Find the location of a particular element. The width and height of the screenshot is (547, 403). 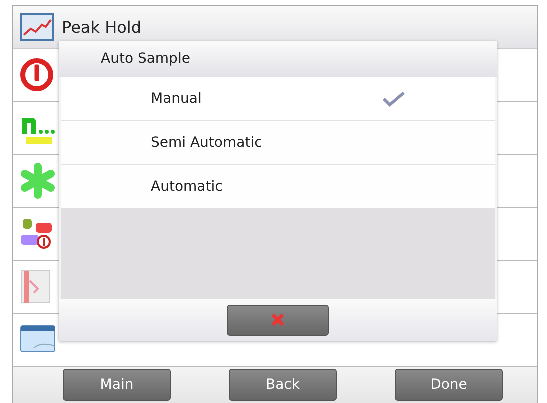

footer-button: Back is located at coordinates (283, 385).